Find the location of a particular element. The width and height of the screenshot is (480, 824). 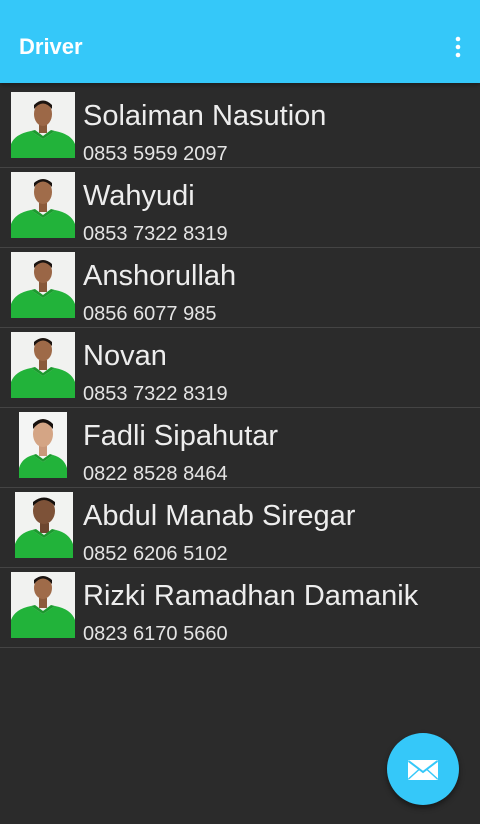

driver-name: Rizki Ramadhan Damanik is located at coordinates (251, 596).